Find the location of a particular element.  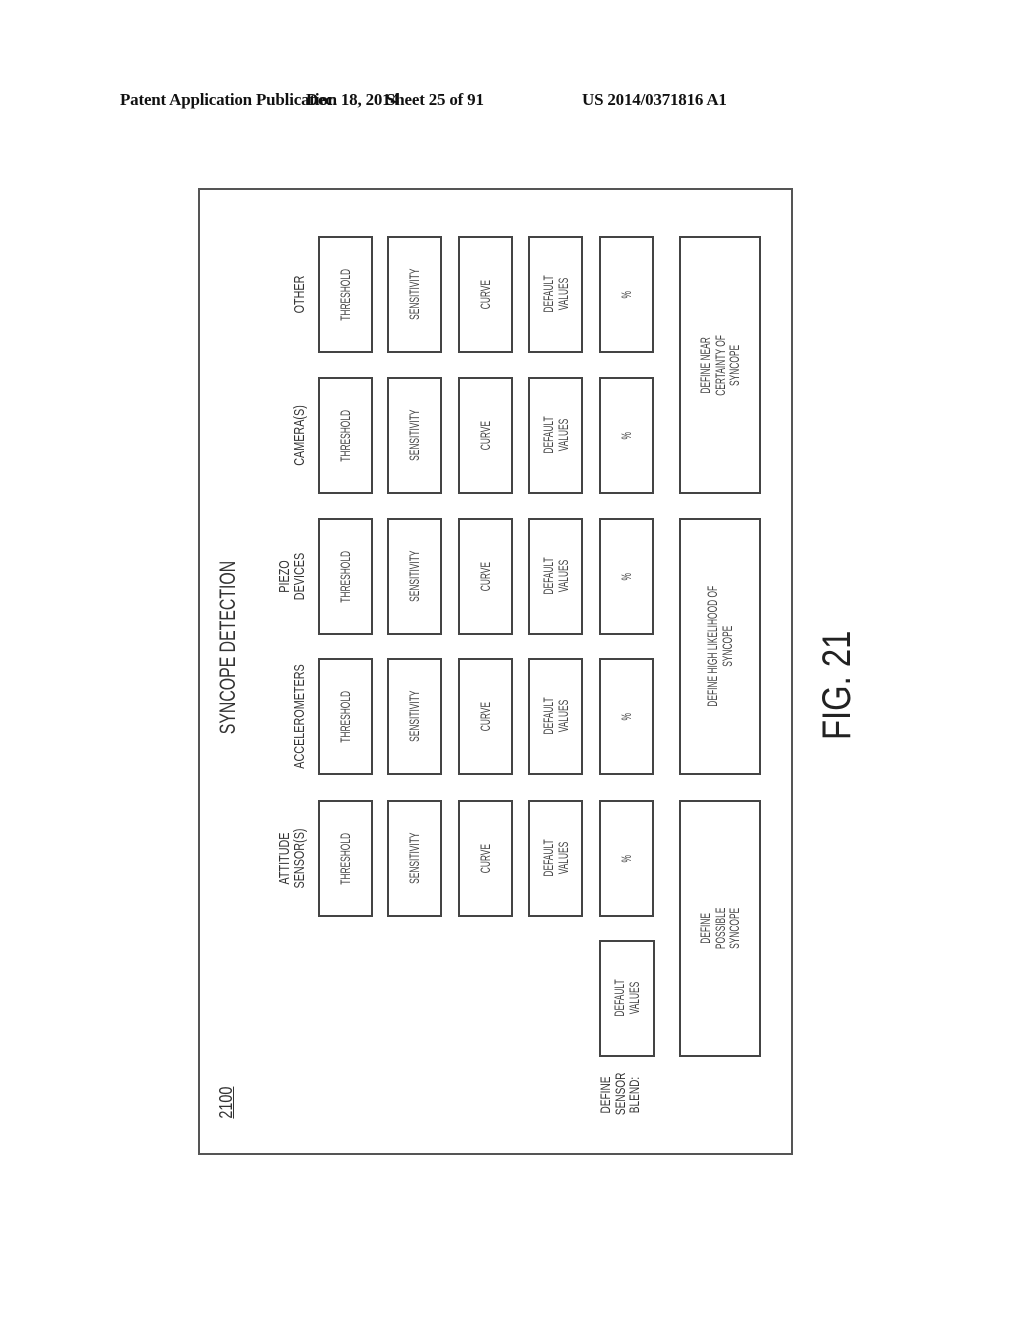

sensor-blend-default-values-button: DEFAULT VALUES is located at coordinates (627, 998).